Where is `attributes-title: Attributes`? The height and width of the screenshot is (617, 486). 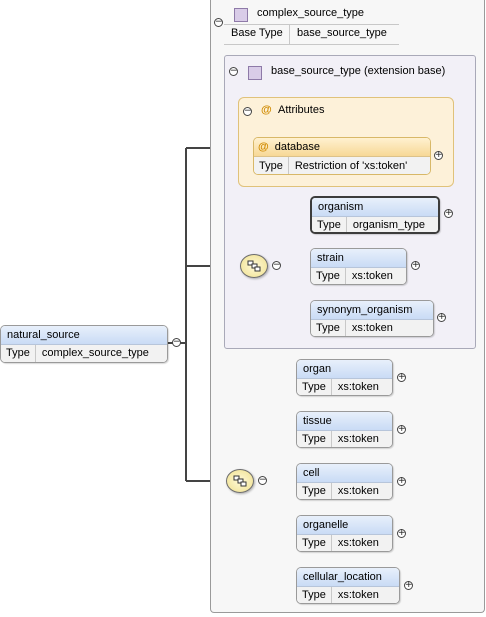
attributes-title: Attributes is located at coordinates (301, 110).